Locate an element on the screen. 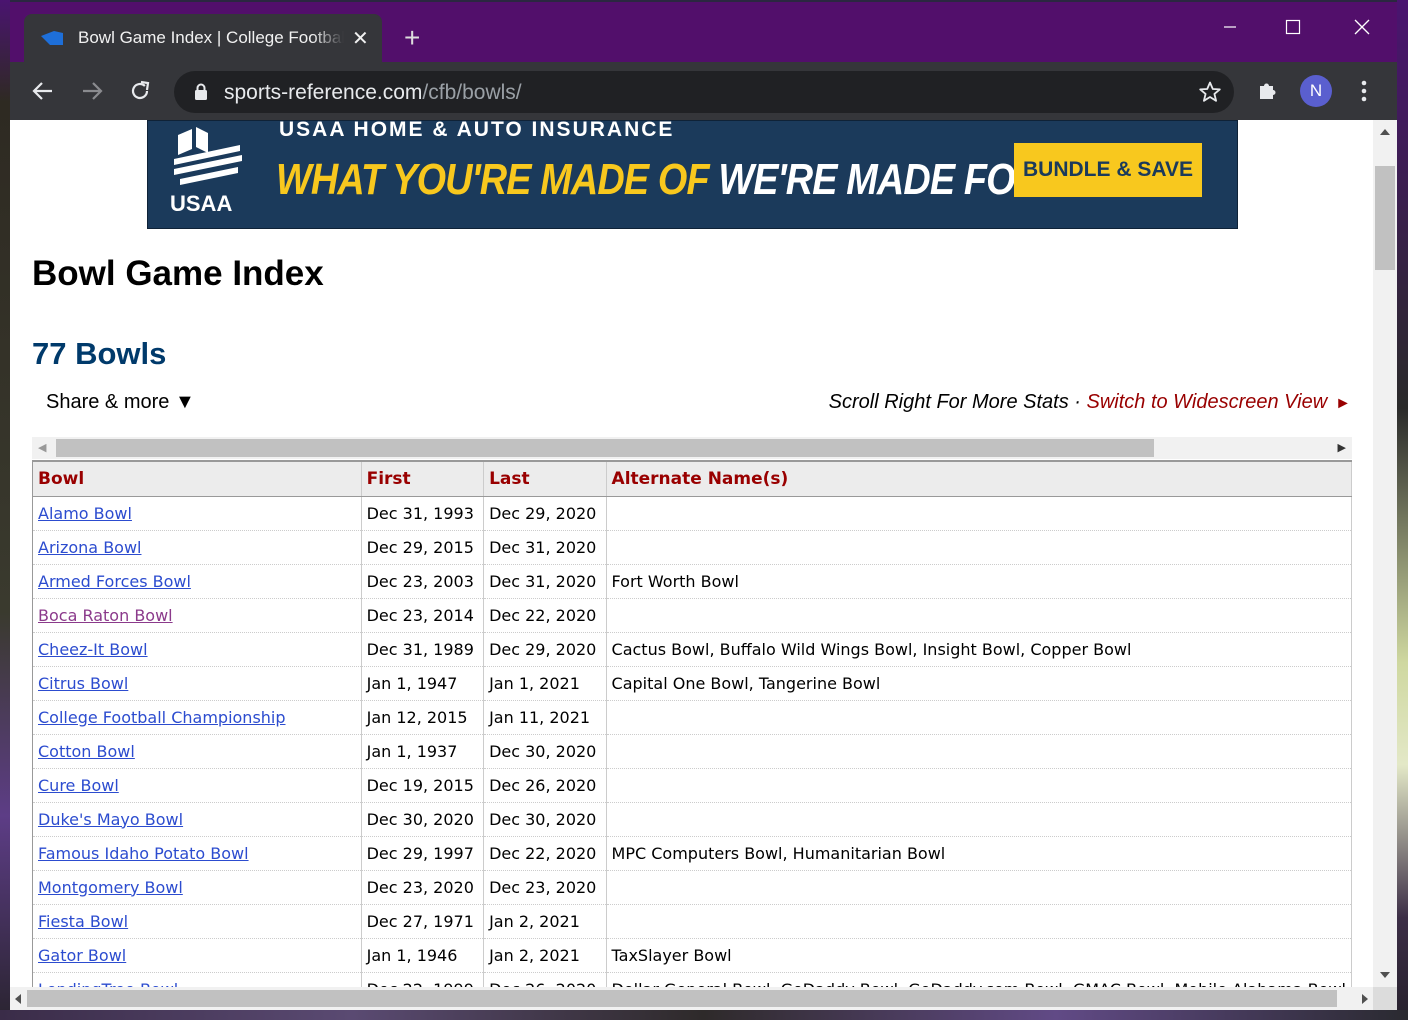 This screenshot has width=1408, height=1020. scroll-left-arrow-icon: ◀ is located at coordinates (42, 447).